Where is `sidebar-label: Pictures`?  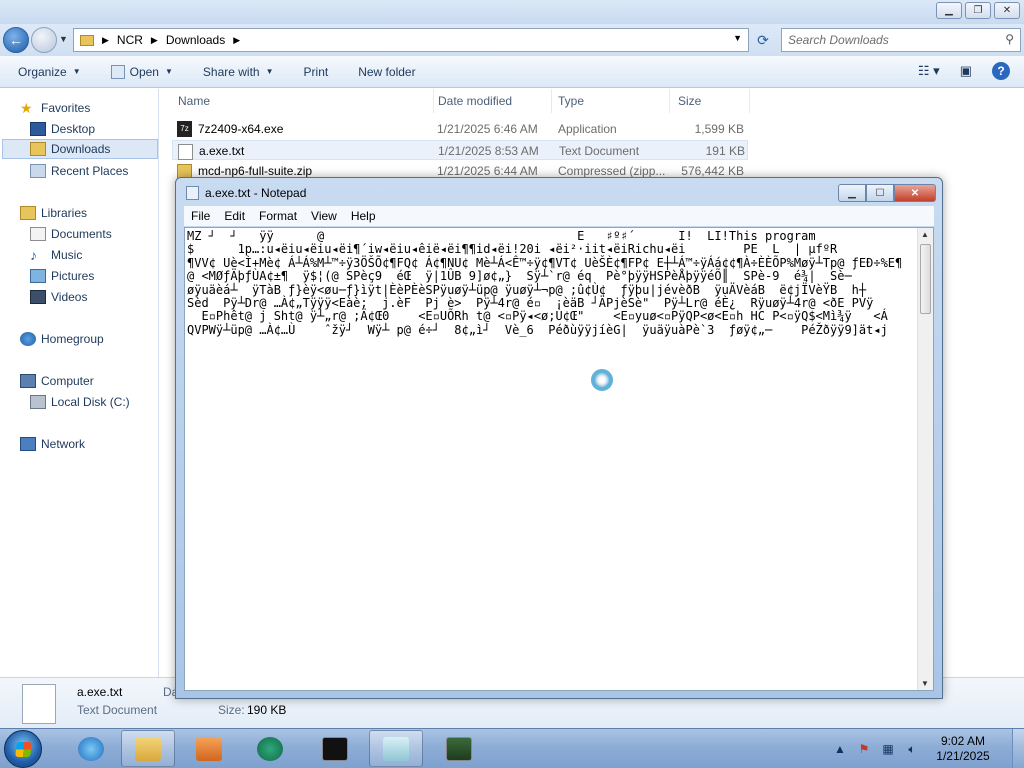
sidebar-label: Pictures is located at coordinates (73, 276).